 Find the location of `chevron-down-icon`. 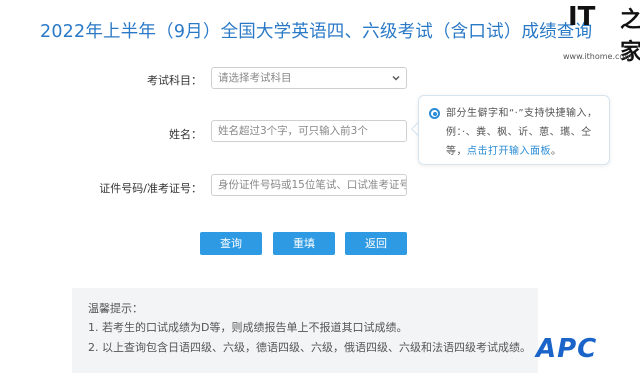

chevron-down-icon is located at coordinates (396, 78).